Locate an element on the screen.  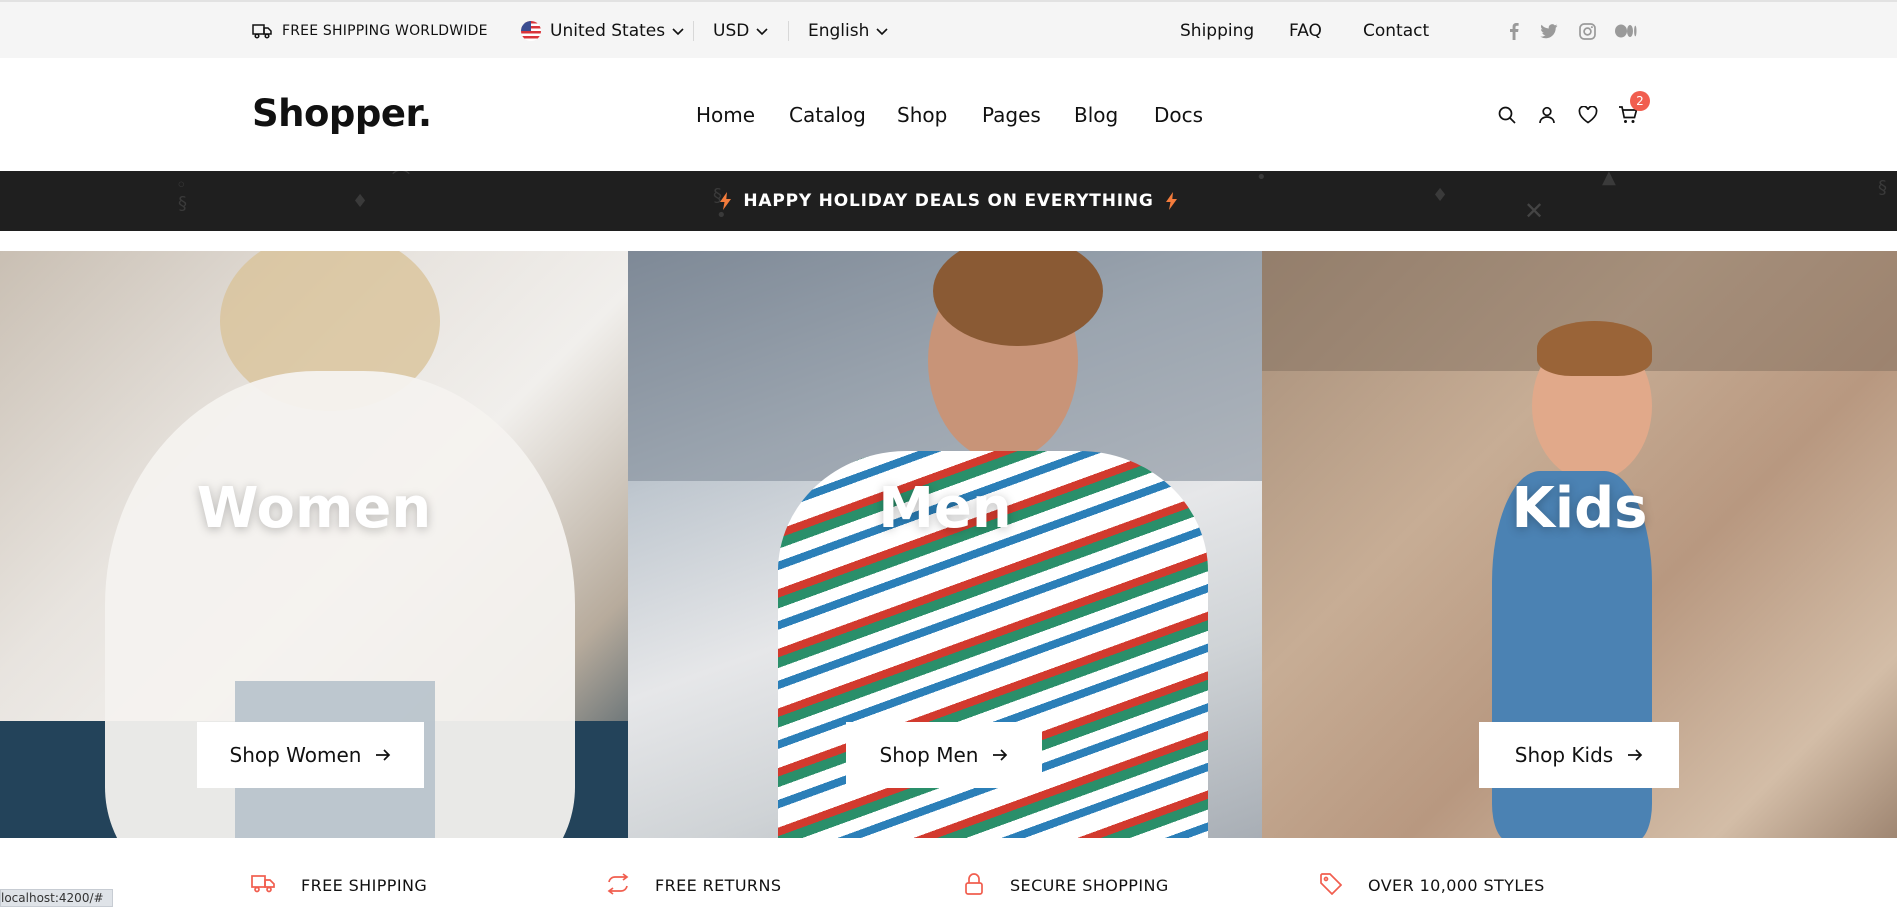
promo-text: HAPPY HOLIDAY DEALS ON EVERYTHING is located at coordinates (948, 201).